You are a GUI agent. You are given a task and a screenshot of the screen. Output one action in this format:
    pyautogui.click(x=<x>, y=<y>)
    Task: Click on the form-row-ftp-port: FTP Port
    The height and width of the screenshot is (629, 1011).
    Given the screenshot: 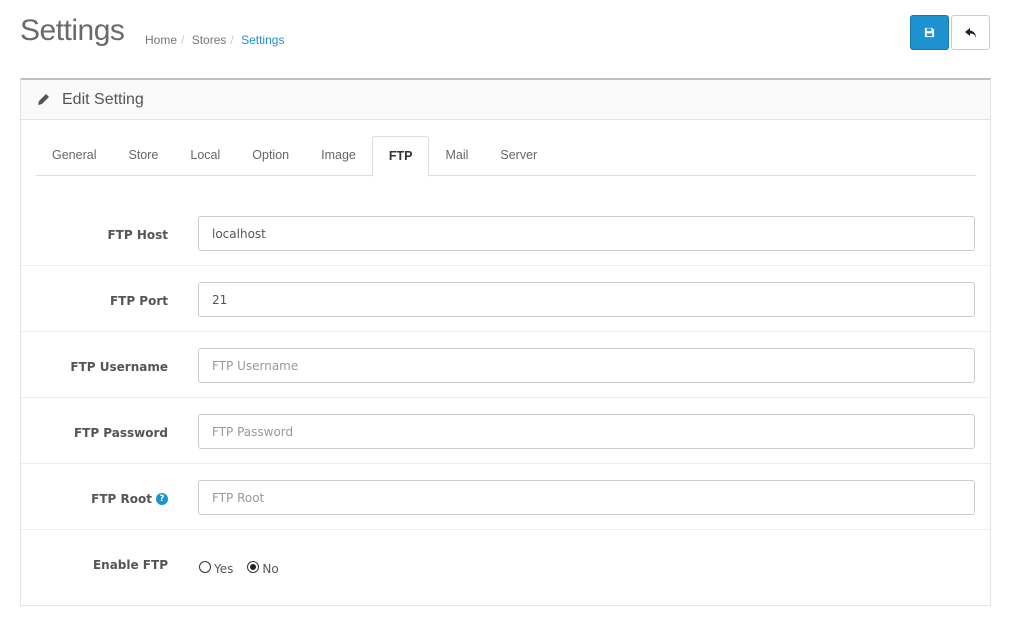 What is the action you would take?
    pyautogui.click(x=505, y=299)
    